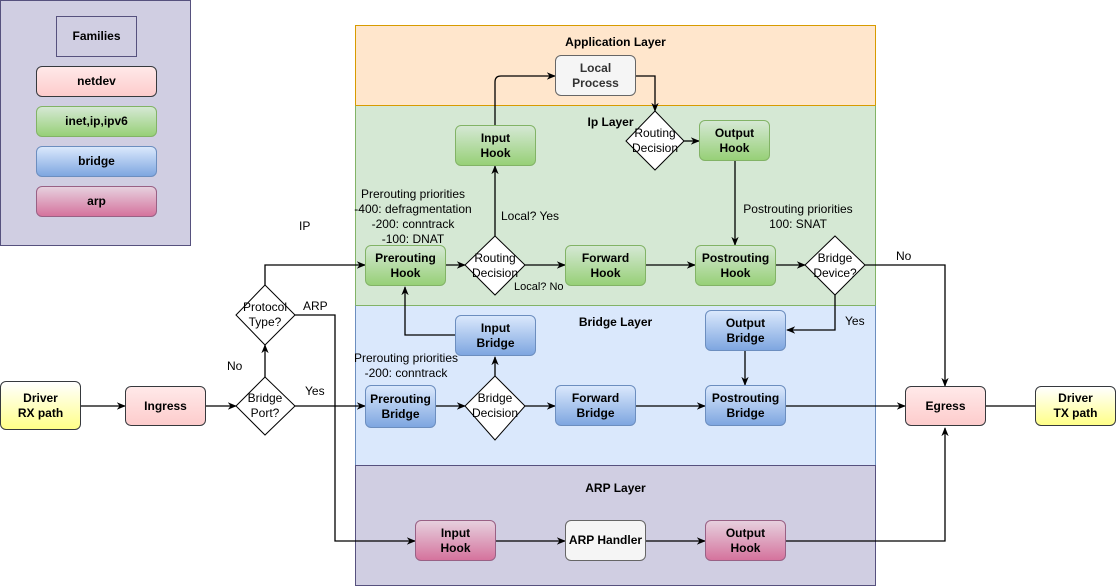  I want to click on local-process: Local Process, so click(595, 75).